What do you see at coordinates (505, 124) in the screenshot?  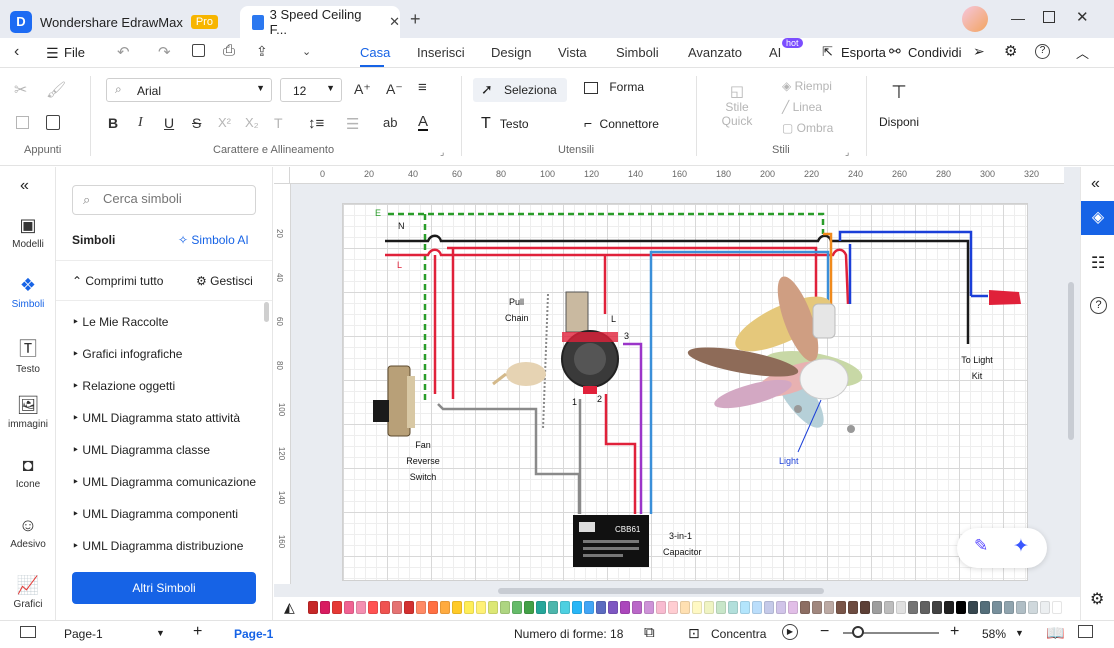 I see `text-tool-button: T Testo` at bounding box center [505, 124].